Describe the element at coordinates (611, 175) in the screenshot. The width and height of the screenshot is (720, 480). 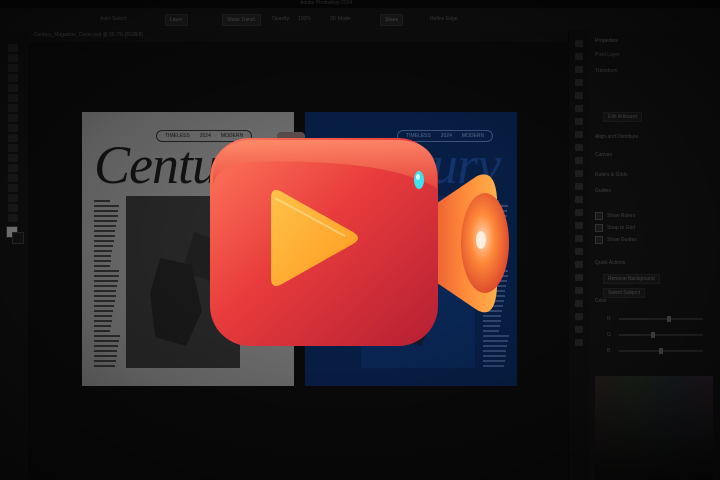
I see `panel-section-label: Rulers & Grids` at that location.